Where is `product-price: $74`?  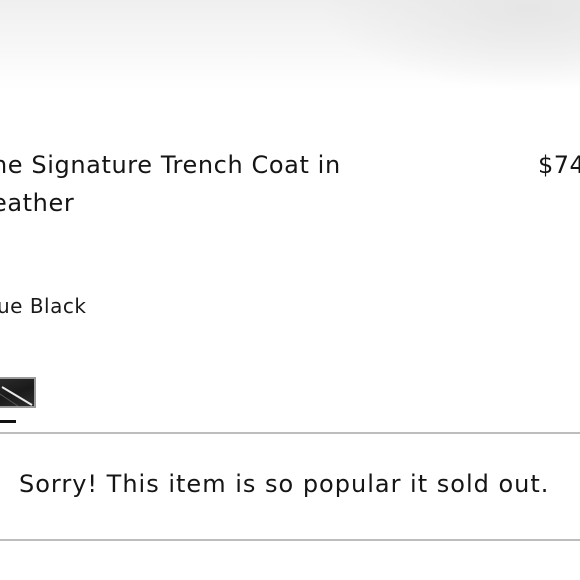 product-price: $74 is located at coordinates (559, 165).